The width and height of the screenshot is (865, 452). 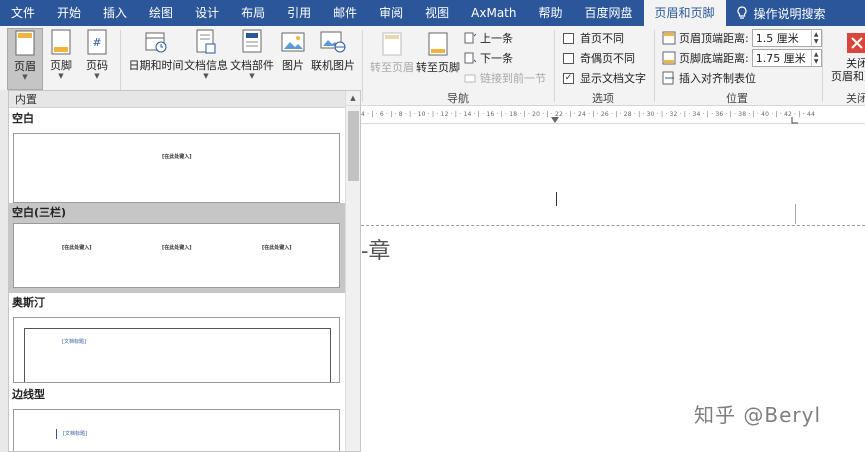 I want to click on tab-insert: 插入, so click(x=115, y=13).